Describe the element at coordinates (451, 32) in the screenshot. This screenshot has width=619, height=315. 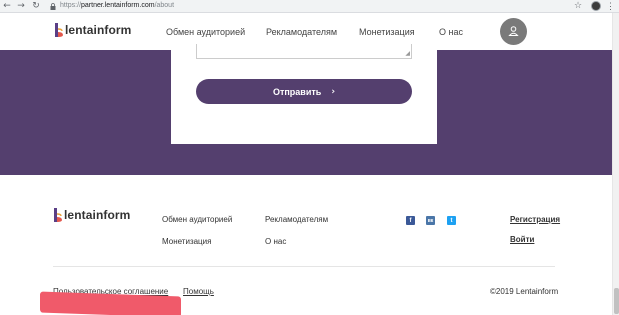
I see `nav-about: О нас` at that location.